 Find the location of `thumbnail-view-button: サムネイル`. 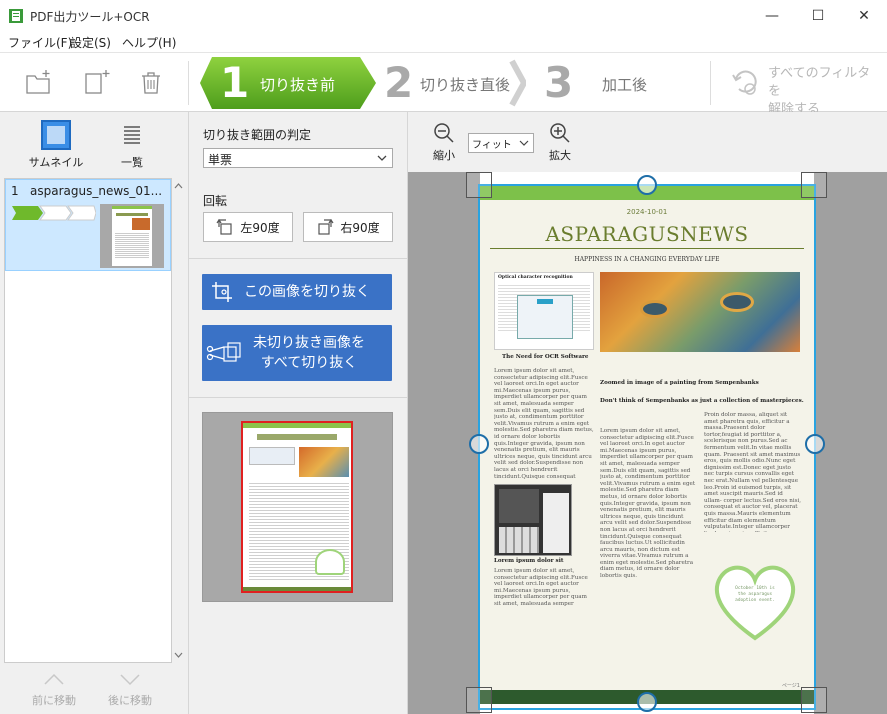

thumbnail-view-button: サムネイル is located at coordinates (56, 148).